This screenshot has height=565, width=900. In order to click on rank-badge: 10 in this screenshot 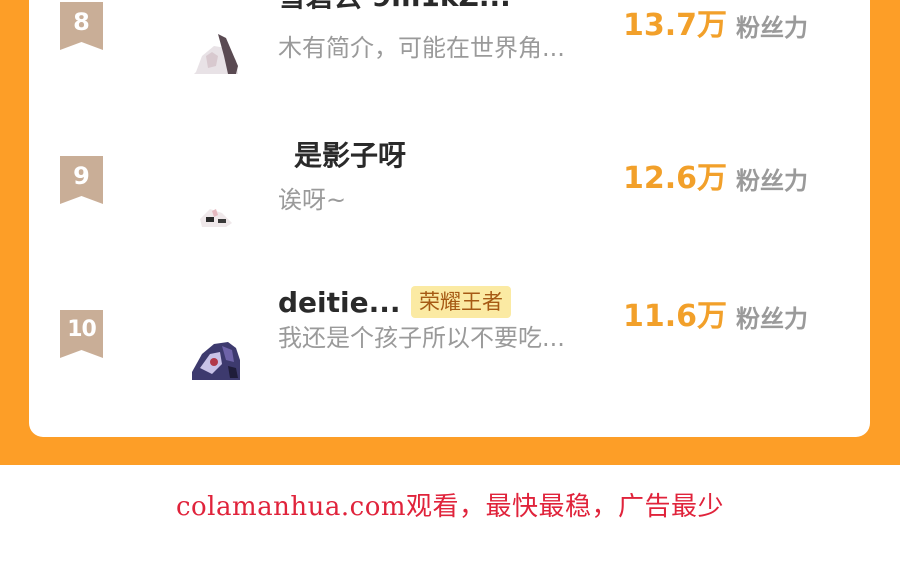, I will do `click(81, 334)`.